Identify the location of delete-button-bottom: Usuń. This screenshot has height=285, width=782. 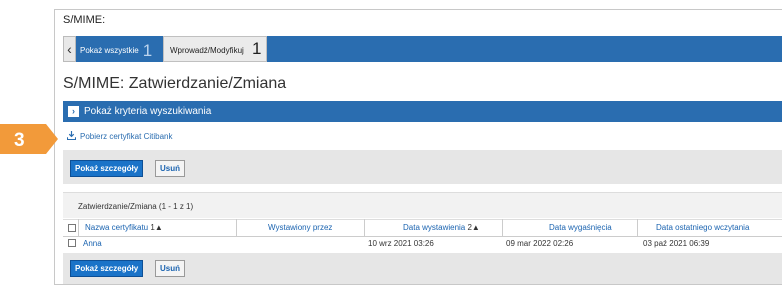
(170, 268).